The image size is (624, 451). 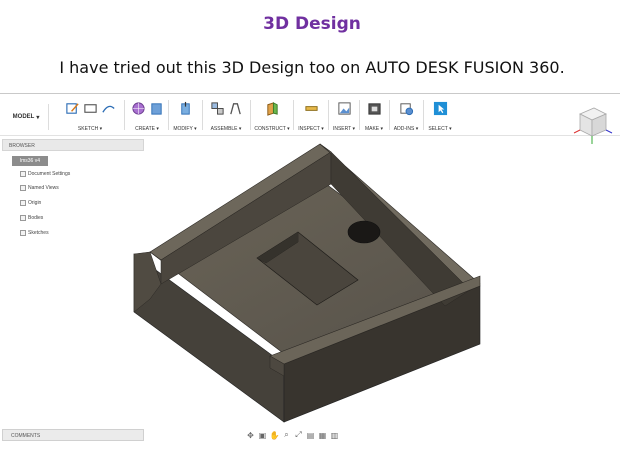 I want to click on toolbar-modify-label: MODIFY ▾, so click(x=185, y=129).